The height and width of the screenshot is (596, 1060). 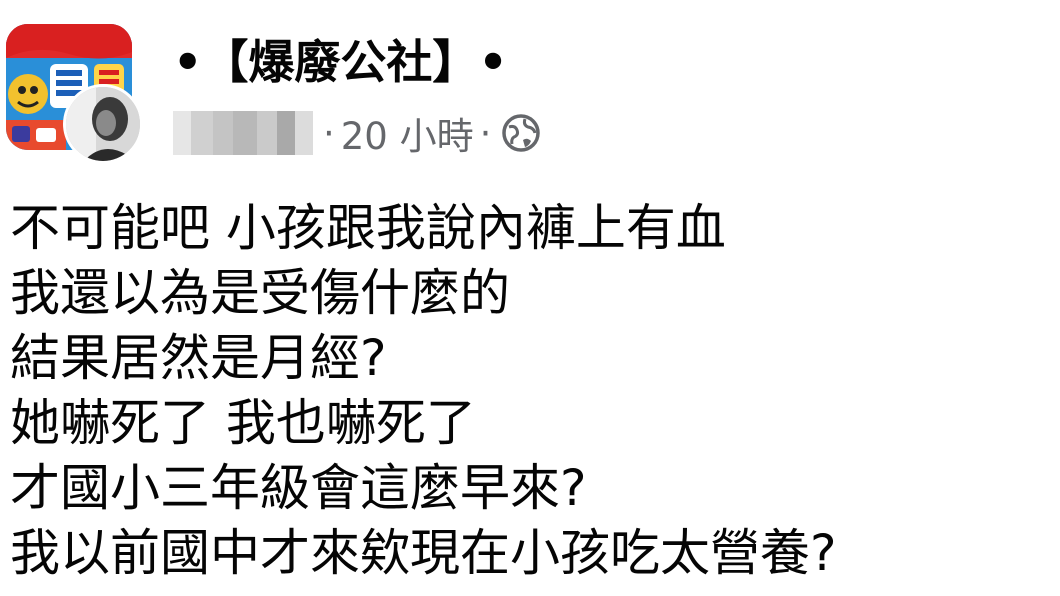 I want to click on post-line: 結果居然是月經?, so click(x=198, y=358).